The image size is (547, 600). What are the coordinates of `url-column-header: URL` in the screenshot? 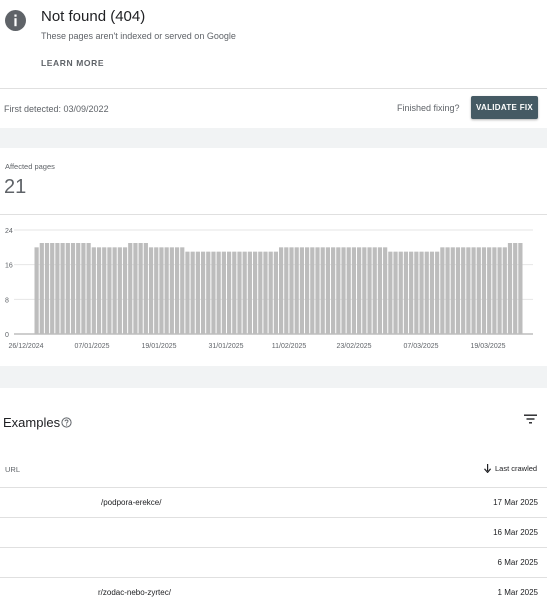 It's located at (13, 469).